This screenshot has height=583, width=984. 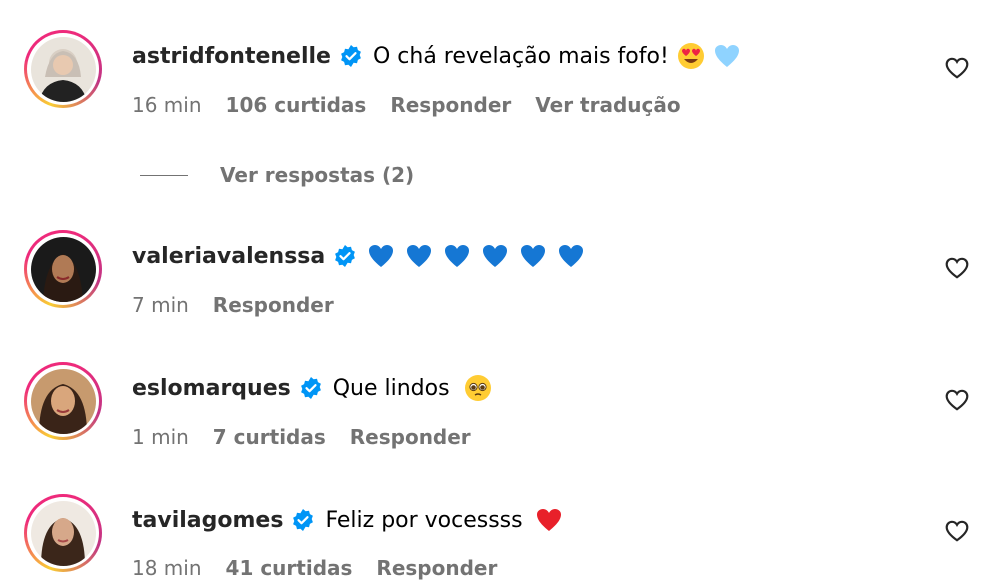 What do you see at coordinates (478, 388) in the screenshot?
I see `pleading-face-emoji` at bounding box center [478, 388].